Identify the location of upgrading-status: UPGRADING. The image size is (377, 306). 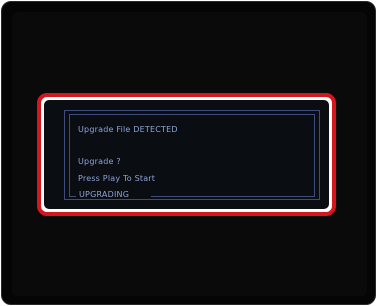
(104, 194).